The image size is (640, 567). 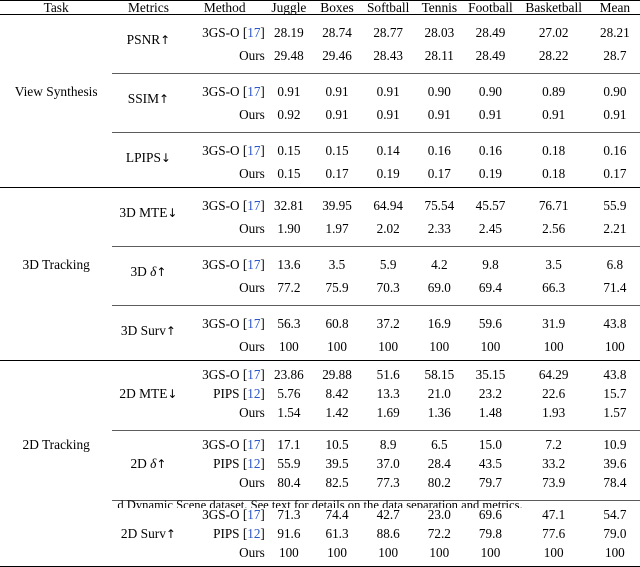 I want to click on header-method: Method, so click(x=225, y=8).